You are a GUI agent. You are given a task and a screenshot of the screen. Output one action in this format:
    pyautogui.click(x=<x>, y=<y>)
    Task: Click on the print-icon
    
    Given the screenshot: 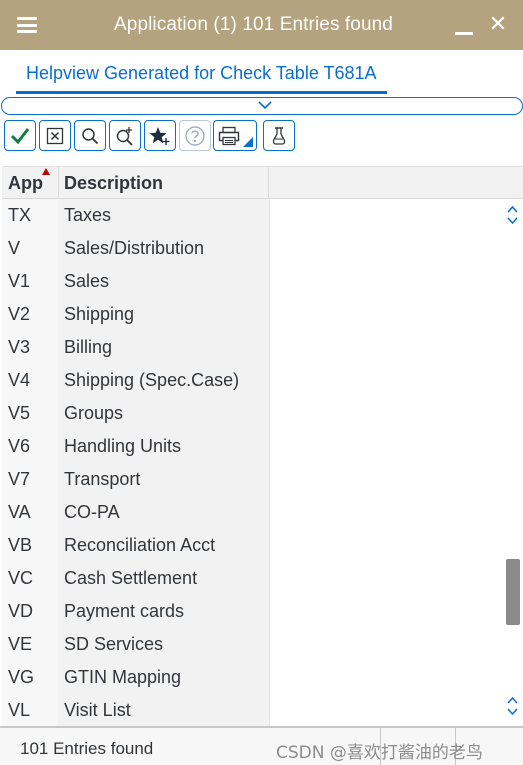 What is the action you would take?
    pyautogui.click(x=229, y=135)
    